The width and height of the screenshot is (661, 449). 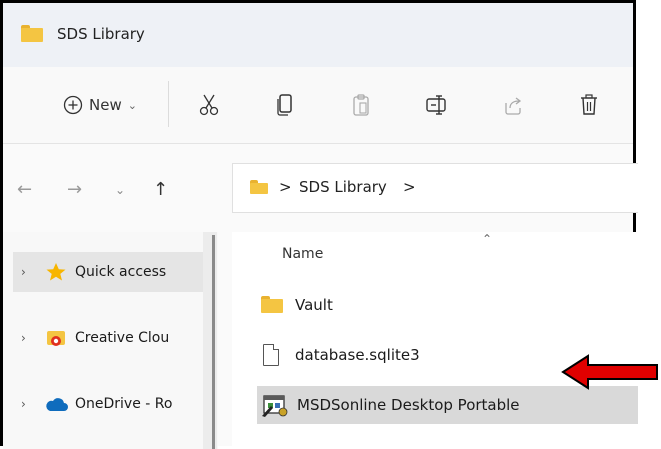 I want to click on trash-icon, so click(x=589, y=104).